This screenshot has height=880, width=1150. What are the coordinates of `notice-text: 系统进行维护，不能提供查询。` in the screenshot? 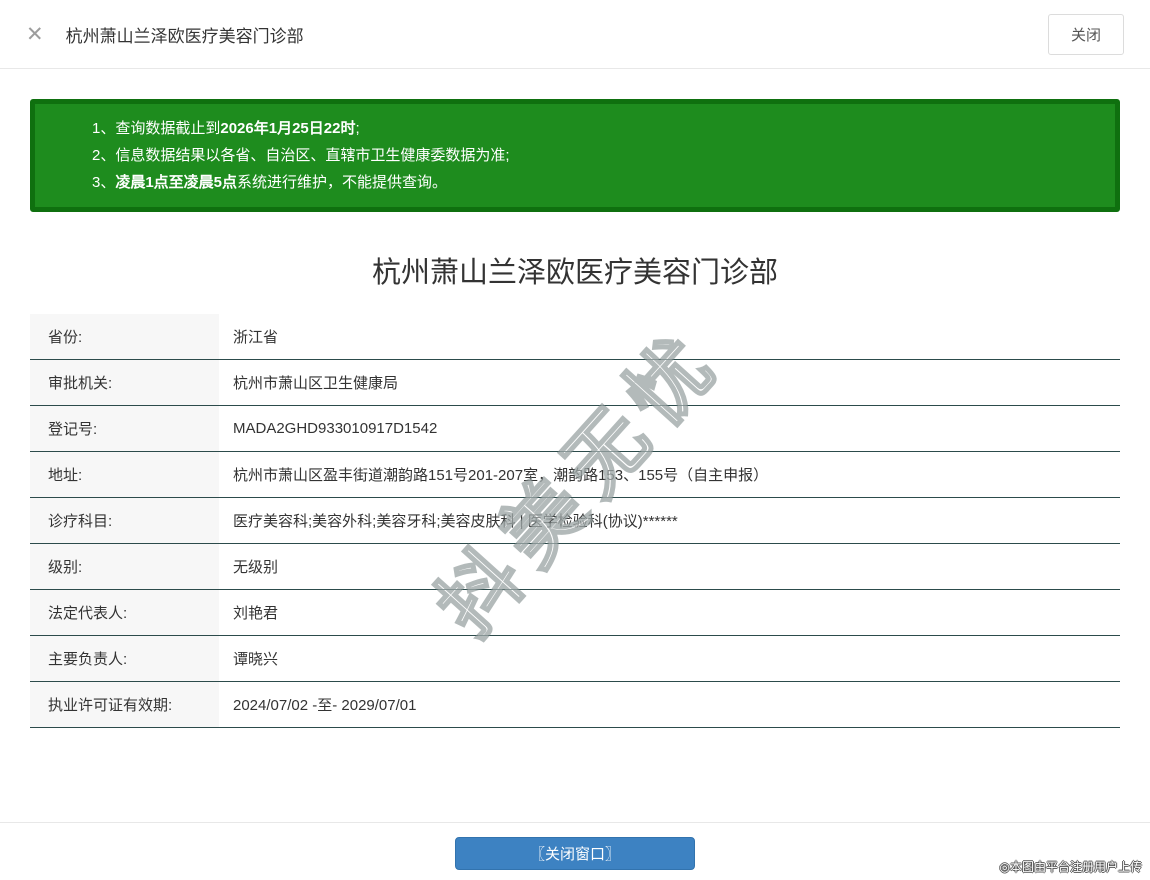 It's located at (342, 182).